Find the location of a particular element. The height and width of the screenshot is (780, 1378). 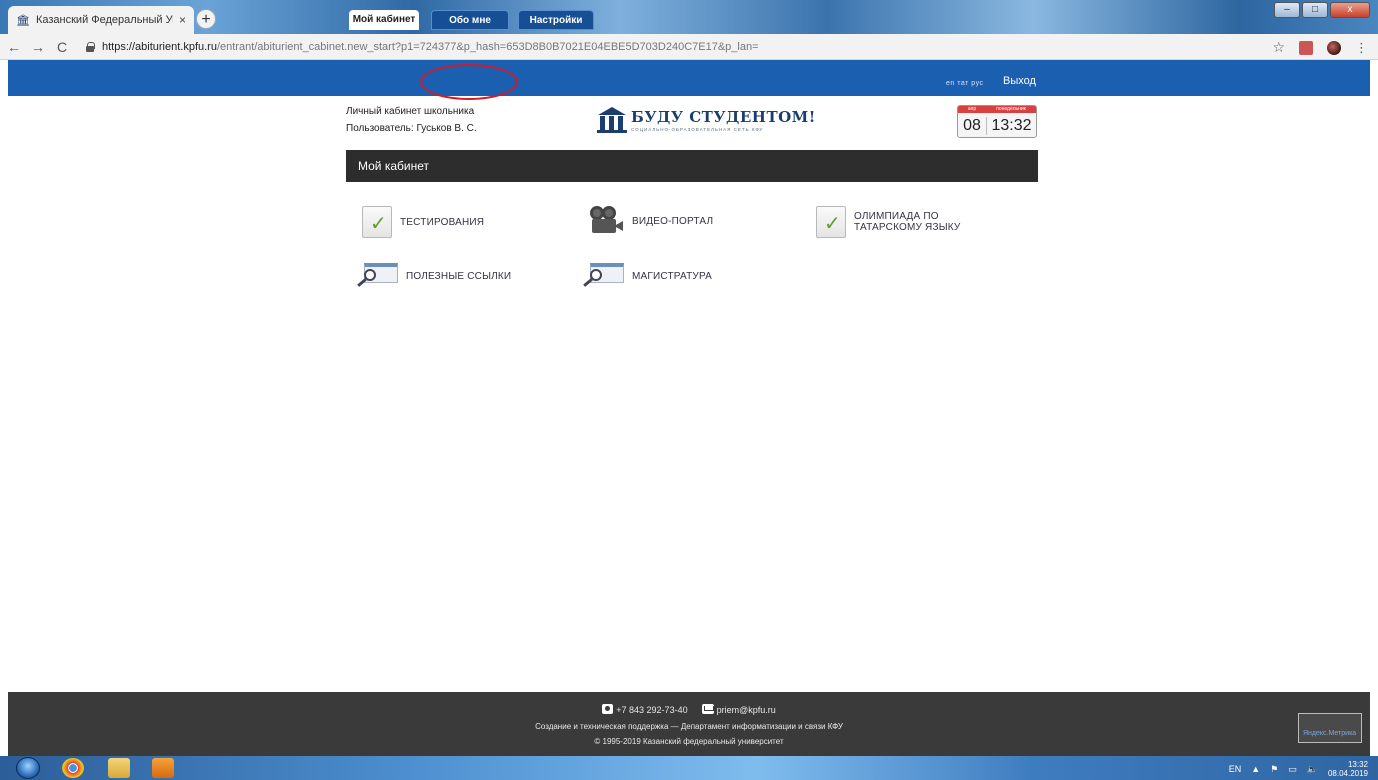

top-navigation-bar is located at coordinates (689, 78).